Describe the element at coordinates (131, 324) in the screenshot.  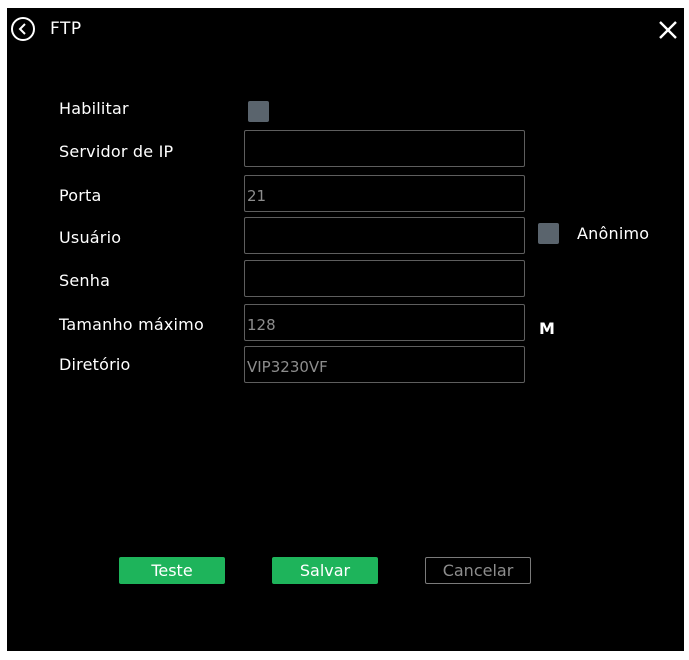
I see `tamanho-maximo-label: Tamanho máximo` at that location.